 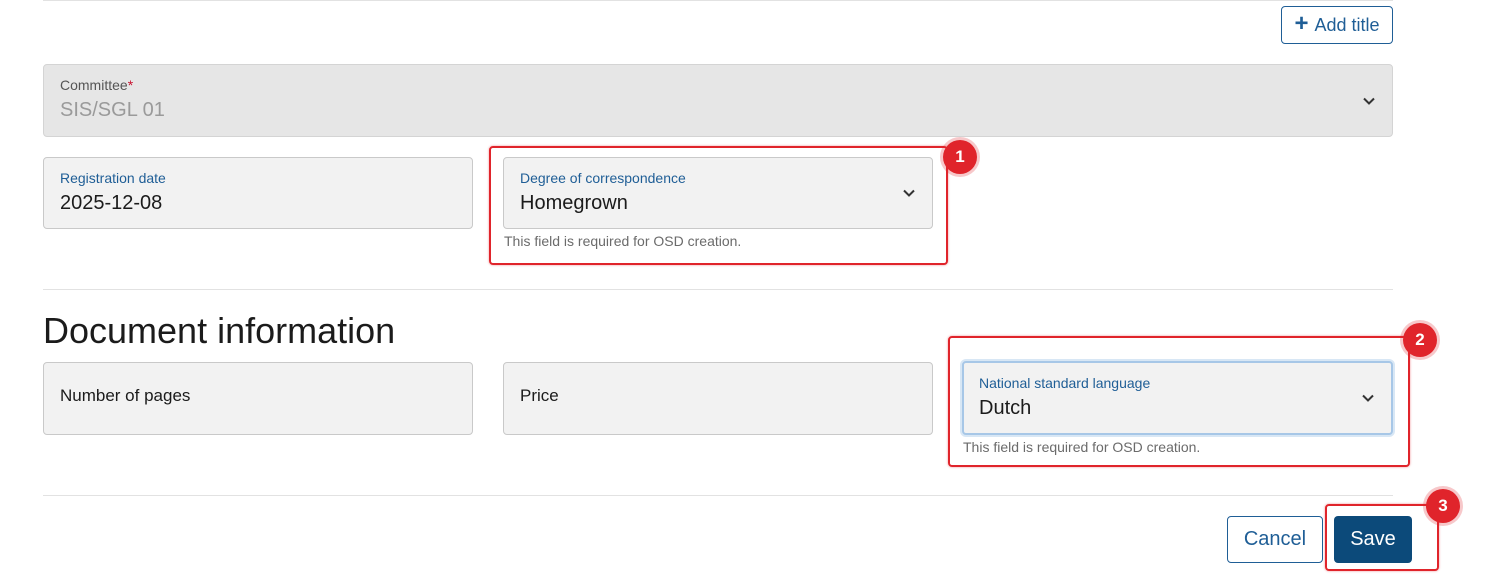 I want to click on top-divider, so click(x=718, y=0).